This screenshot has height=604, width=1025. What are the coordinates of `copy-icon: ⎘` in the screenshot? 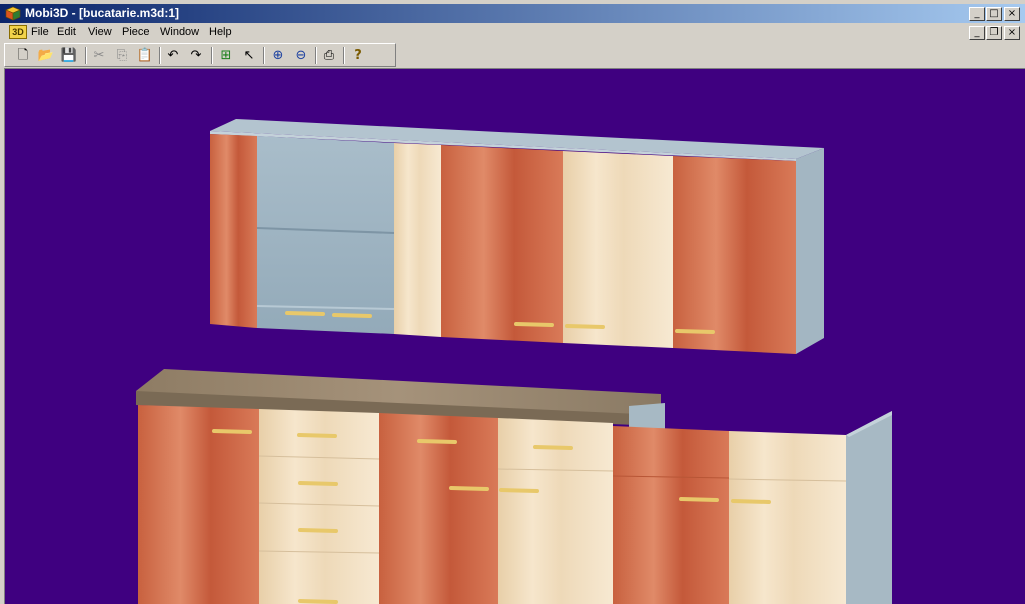 It's located at (122, 55).